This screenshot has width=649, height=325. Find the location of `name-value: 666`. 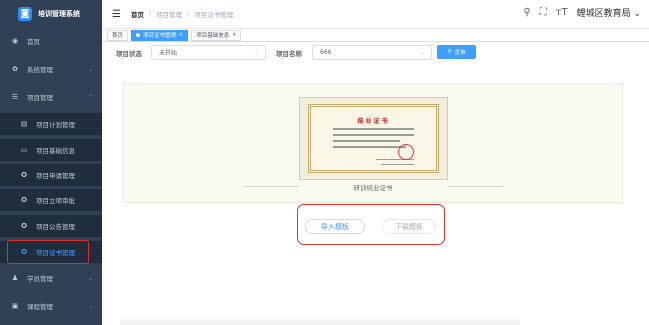

name-value: 666 is located at coordinates (326, 52).